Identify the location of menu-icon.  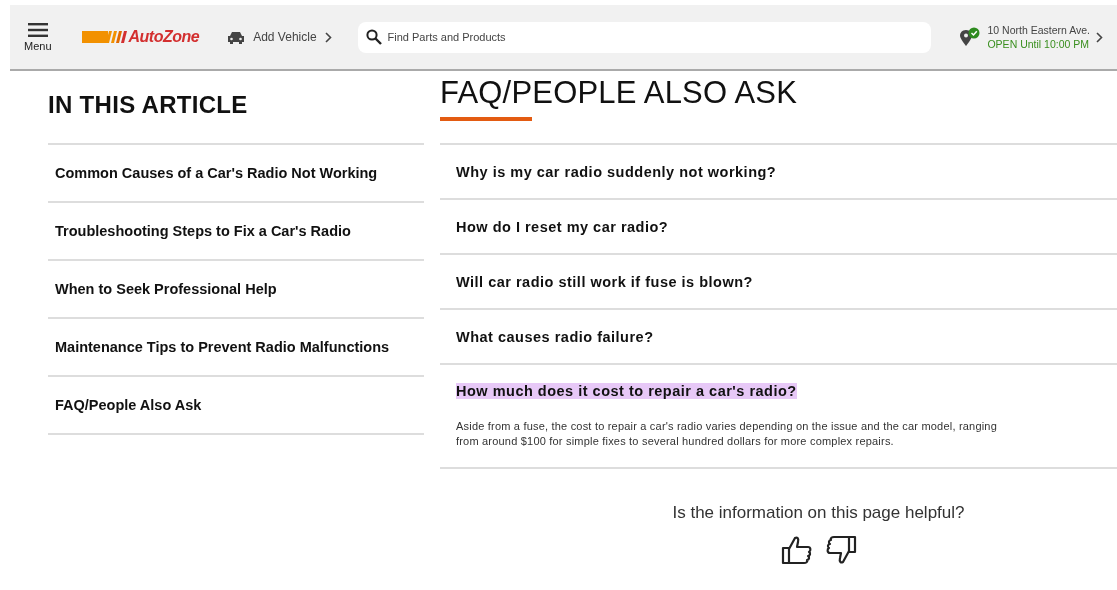
(37, 29).